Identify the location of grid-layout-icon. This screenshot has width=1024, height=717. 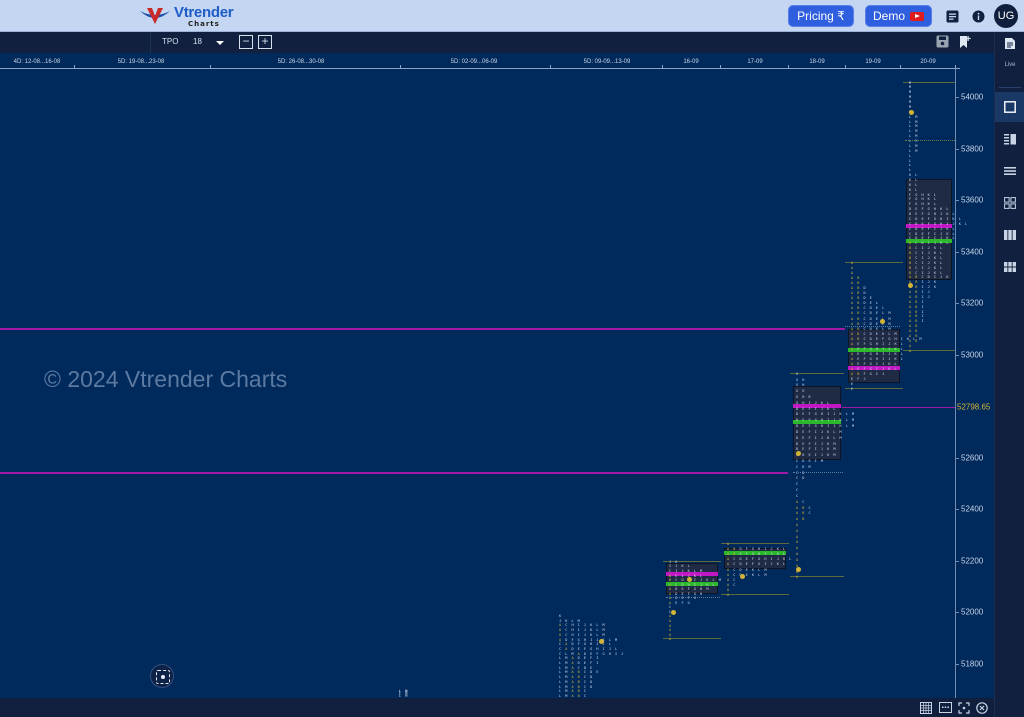
(1010, 203).